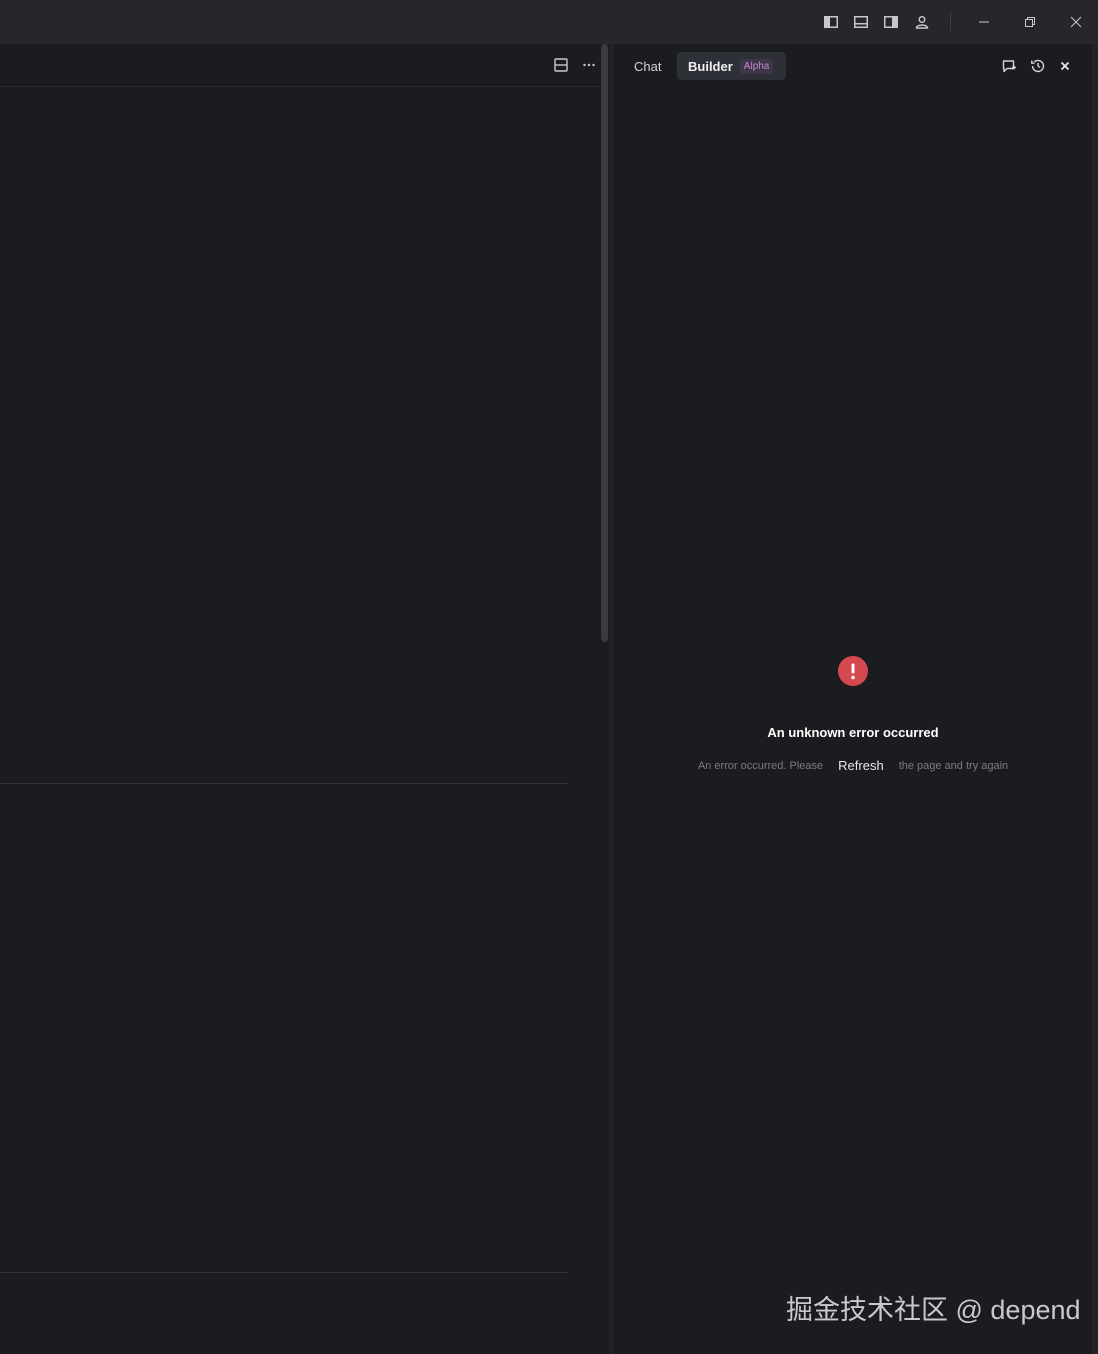 This screenshot has height=1354, width=1098. Describe the element at coordinates (561, 65) in the screenshot. I see `split-editor-icon` at that location.